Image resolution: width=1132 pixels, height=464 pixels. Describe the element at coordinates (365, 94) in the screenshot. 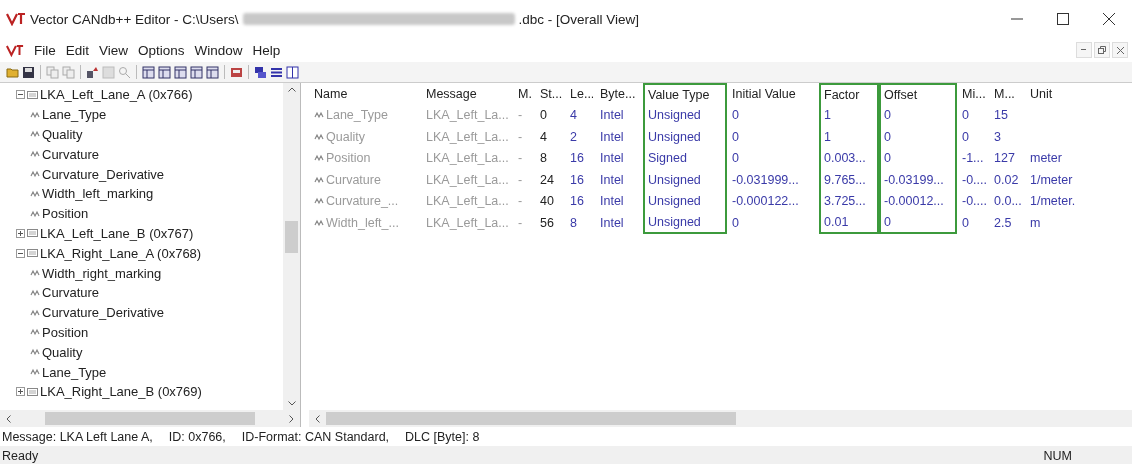

I see `column-header: Name` at that location.